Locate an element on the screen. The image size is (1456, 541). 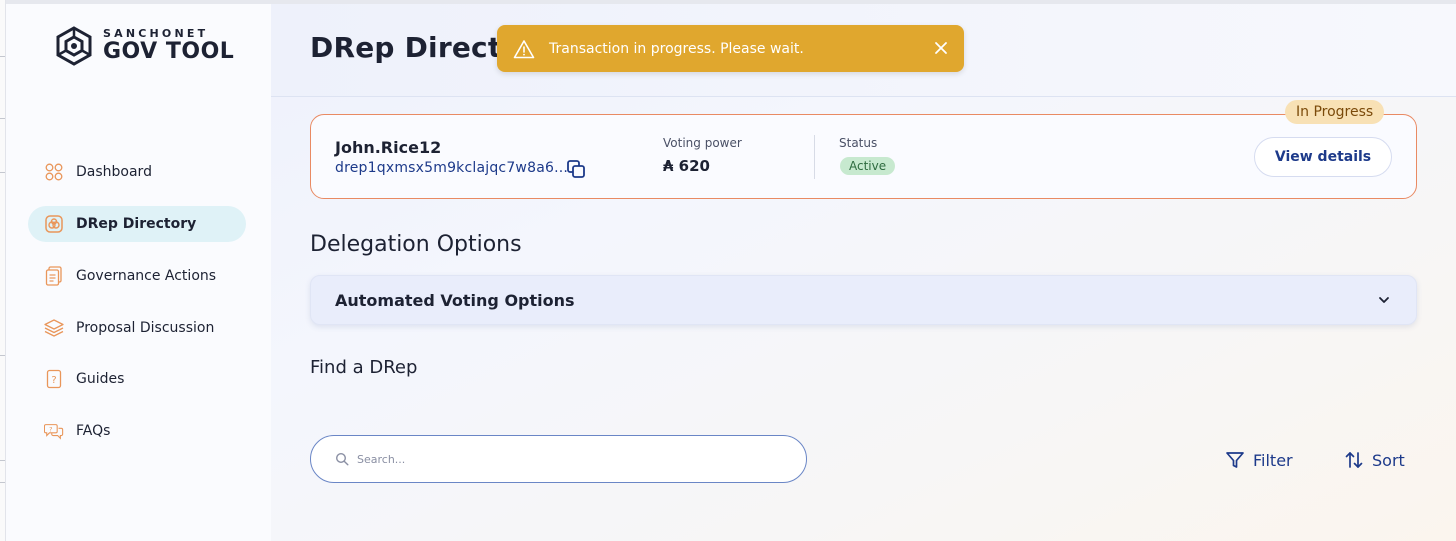
view-details-button: View details is located at coordinates (1323, 157).